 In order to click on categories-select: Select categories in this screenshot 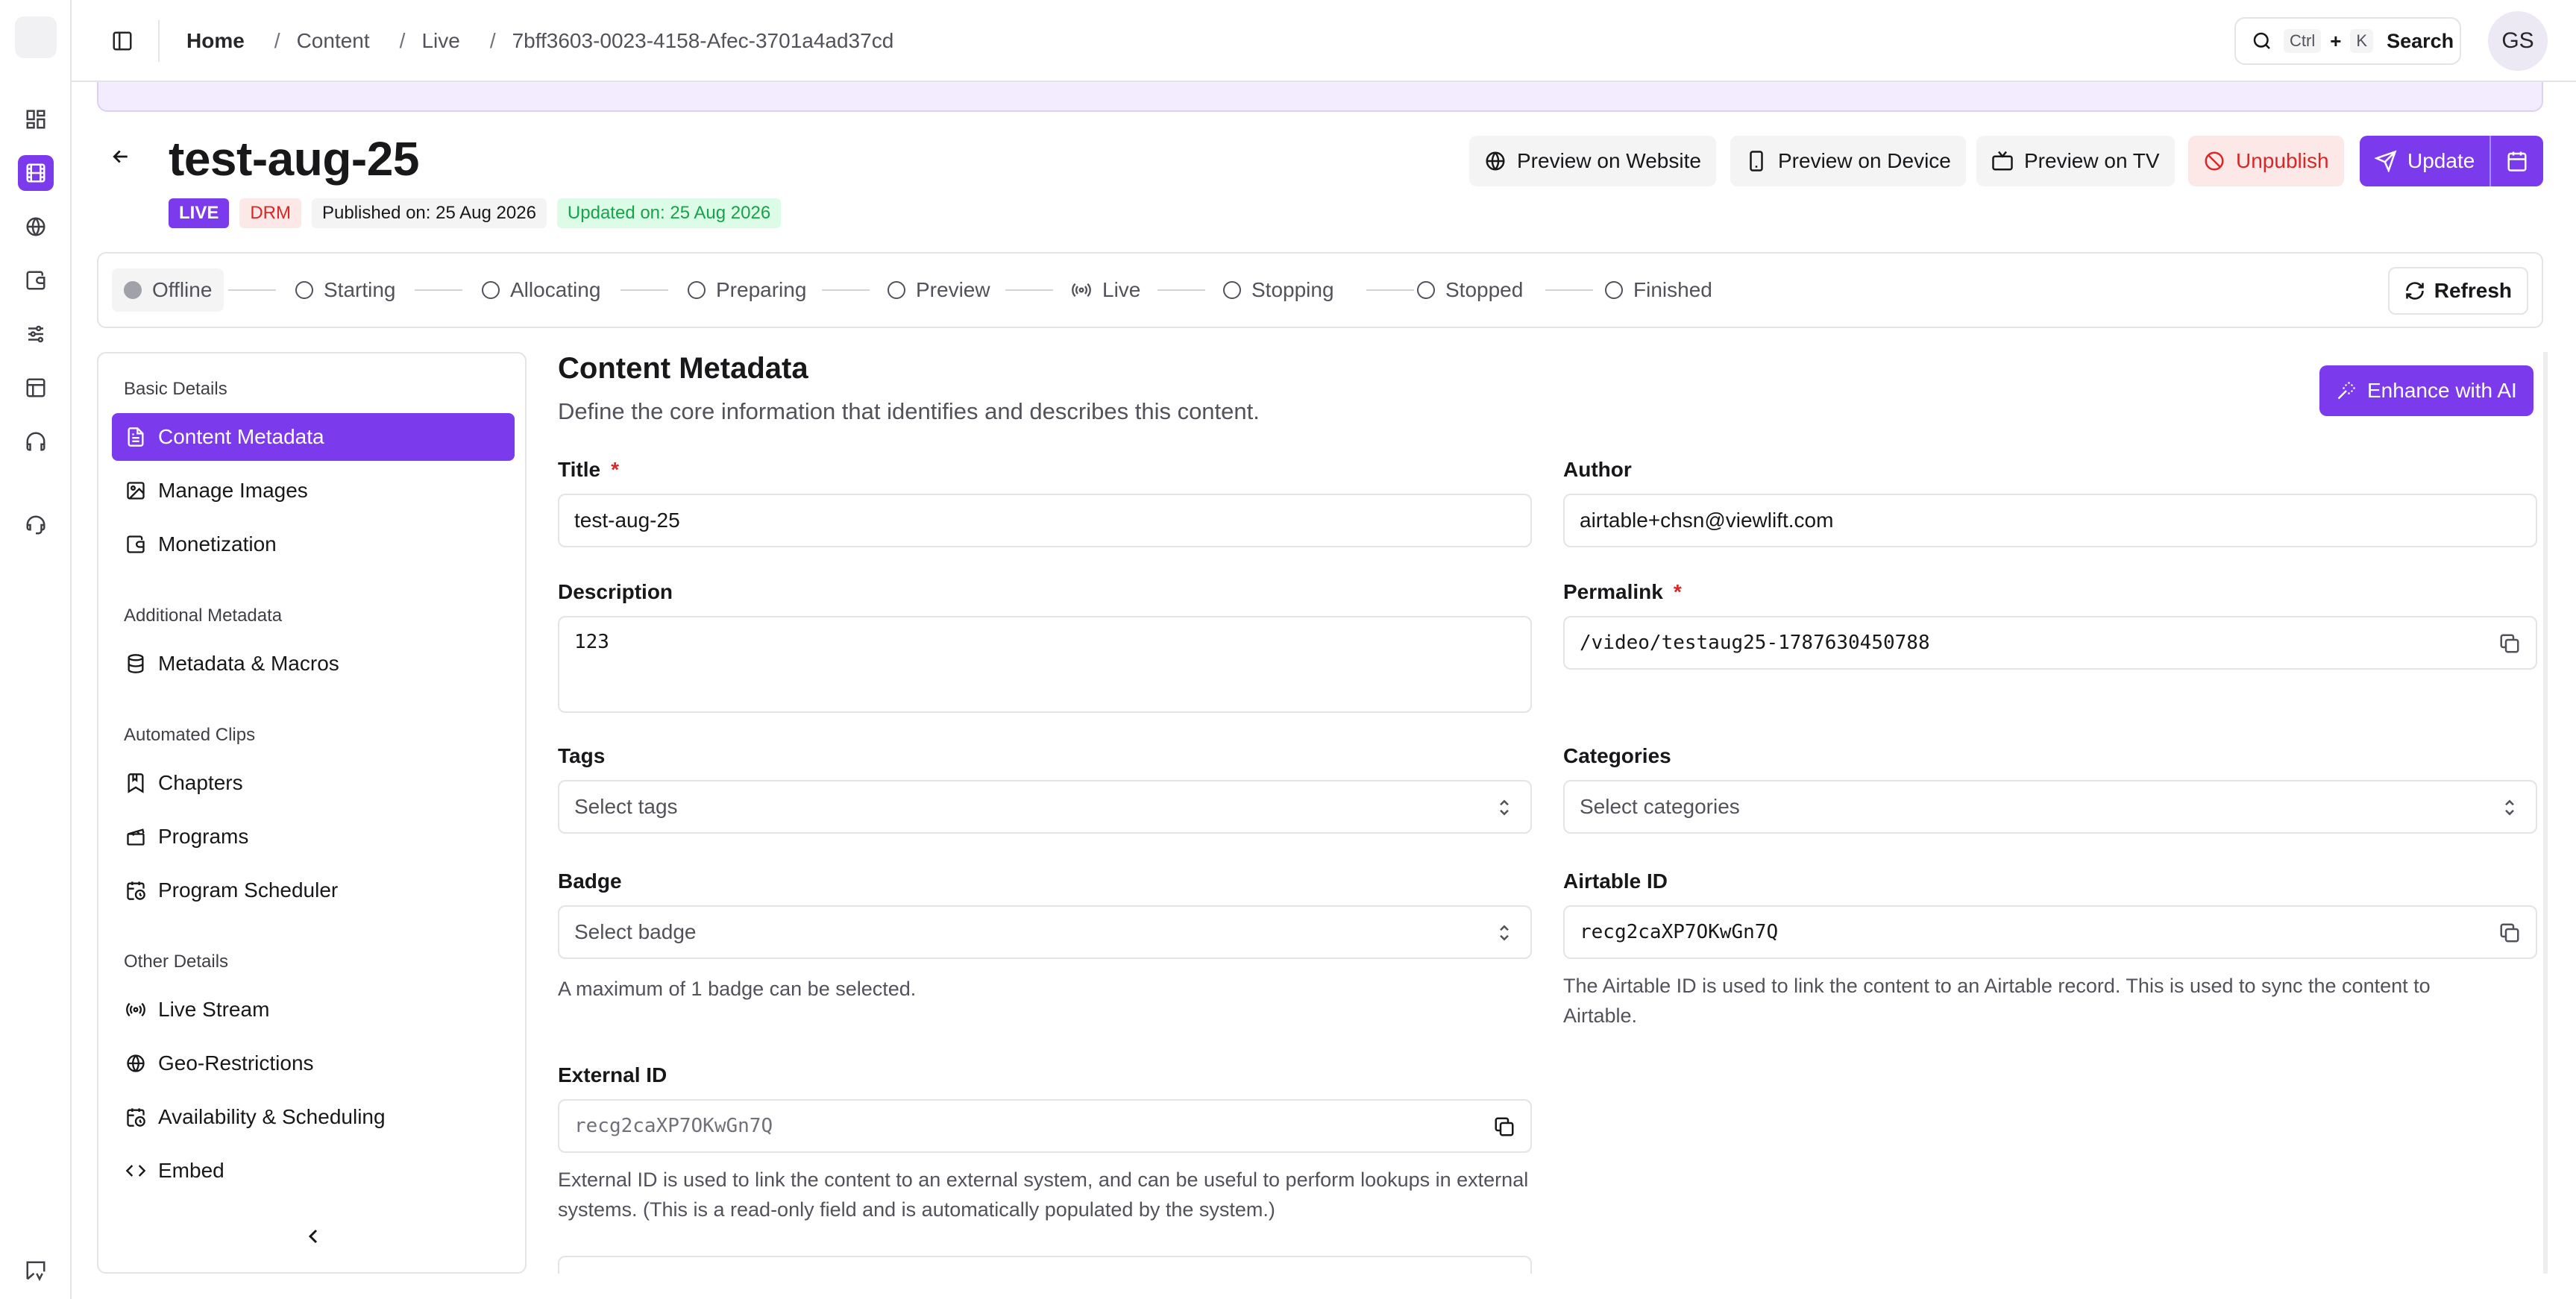, I will do `click(2050, 807)`.